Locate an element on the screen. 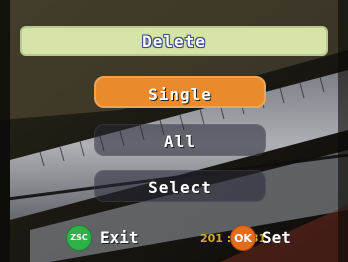 This screenshot has height=262, width=348. exit-label: Exit is located at coordinates (119, 237).